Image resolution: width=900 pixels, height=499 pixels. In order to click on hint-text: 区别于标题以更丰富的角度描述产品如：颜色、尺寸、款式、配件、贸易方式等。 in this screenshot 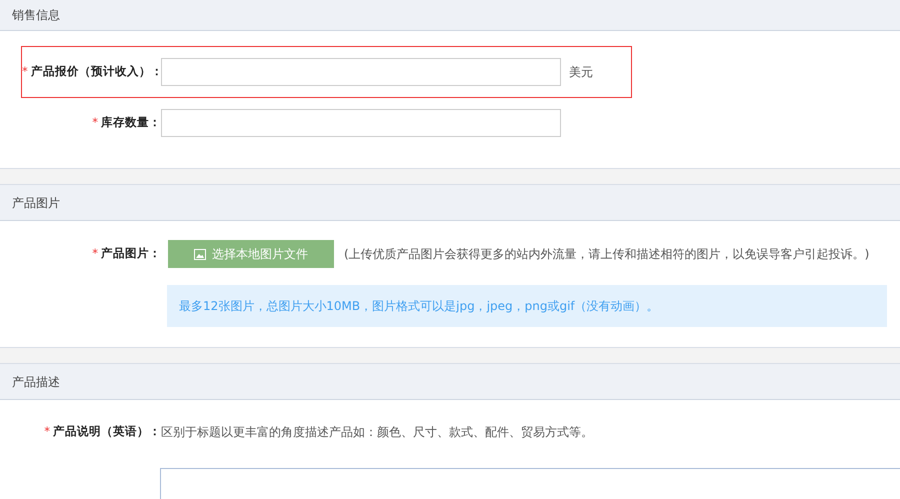, I will do `click(377, 432)`.